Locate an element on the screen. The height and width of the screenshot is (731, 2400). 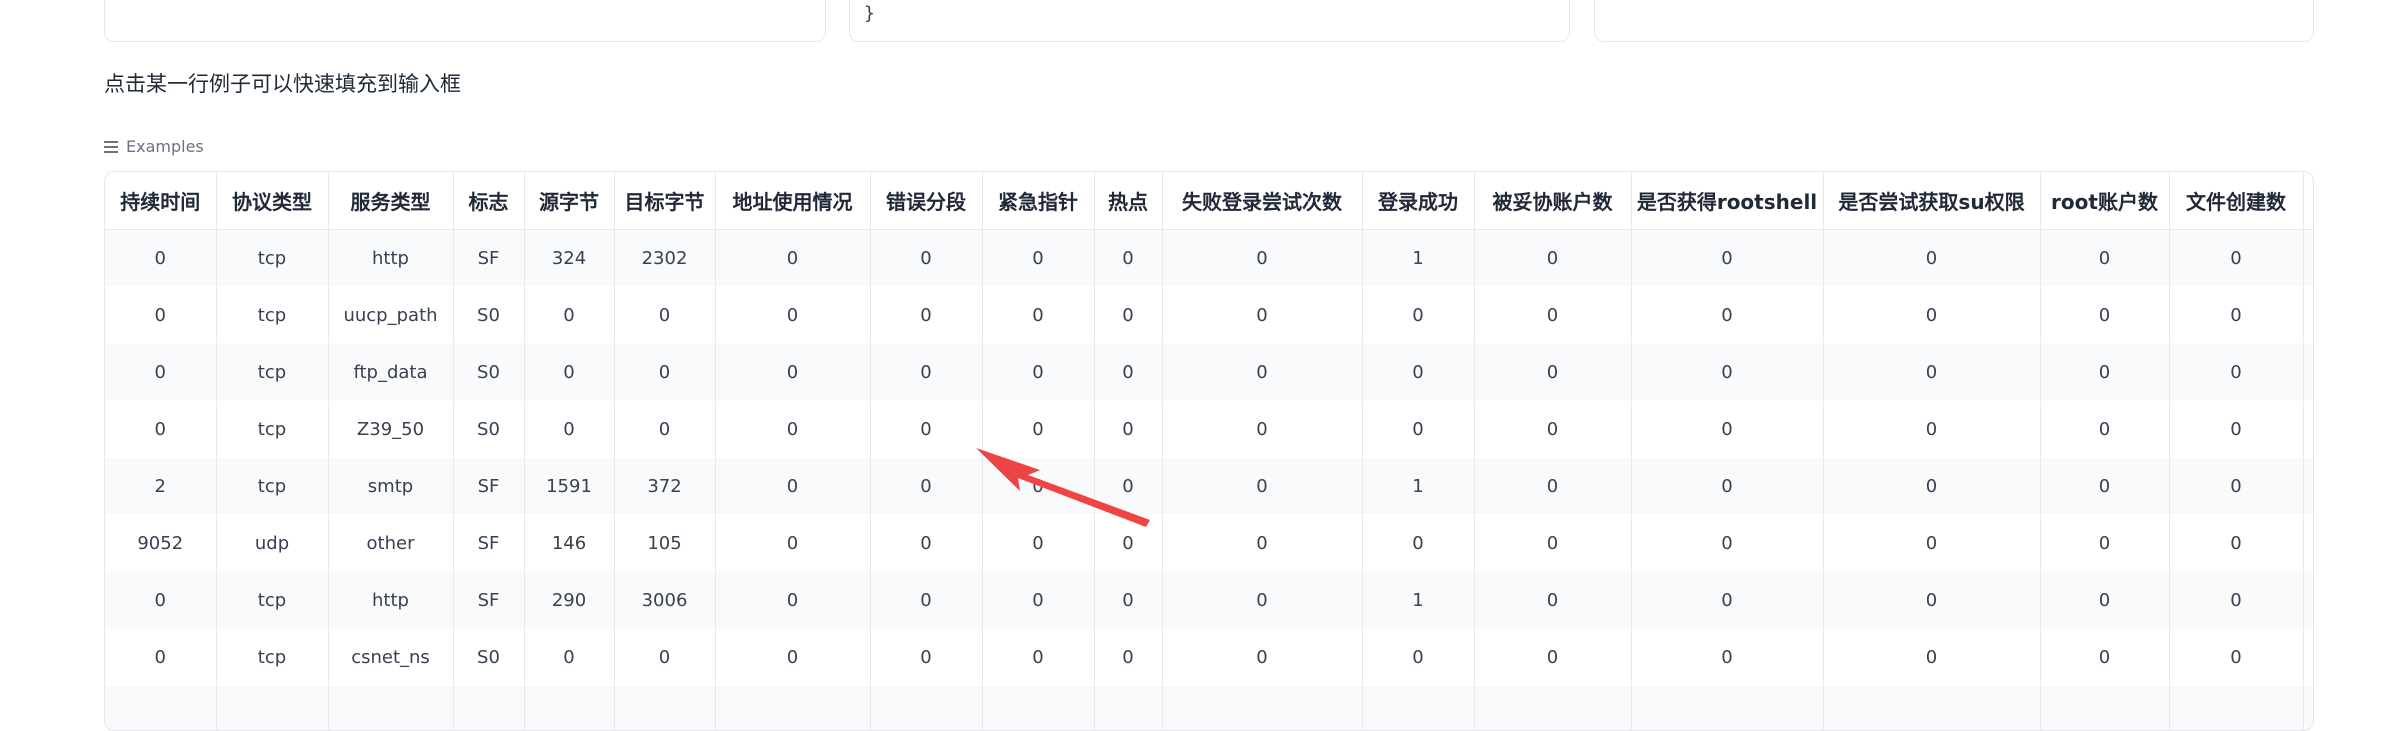
table-cell: 105 is located at coordinates (664, 543).